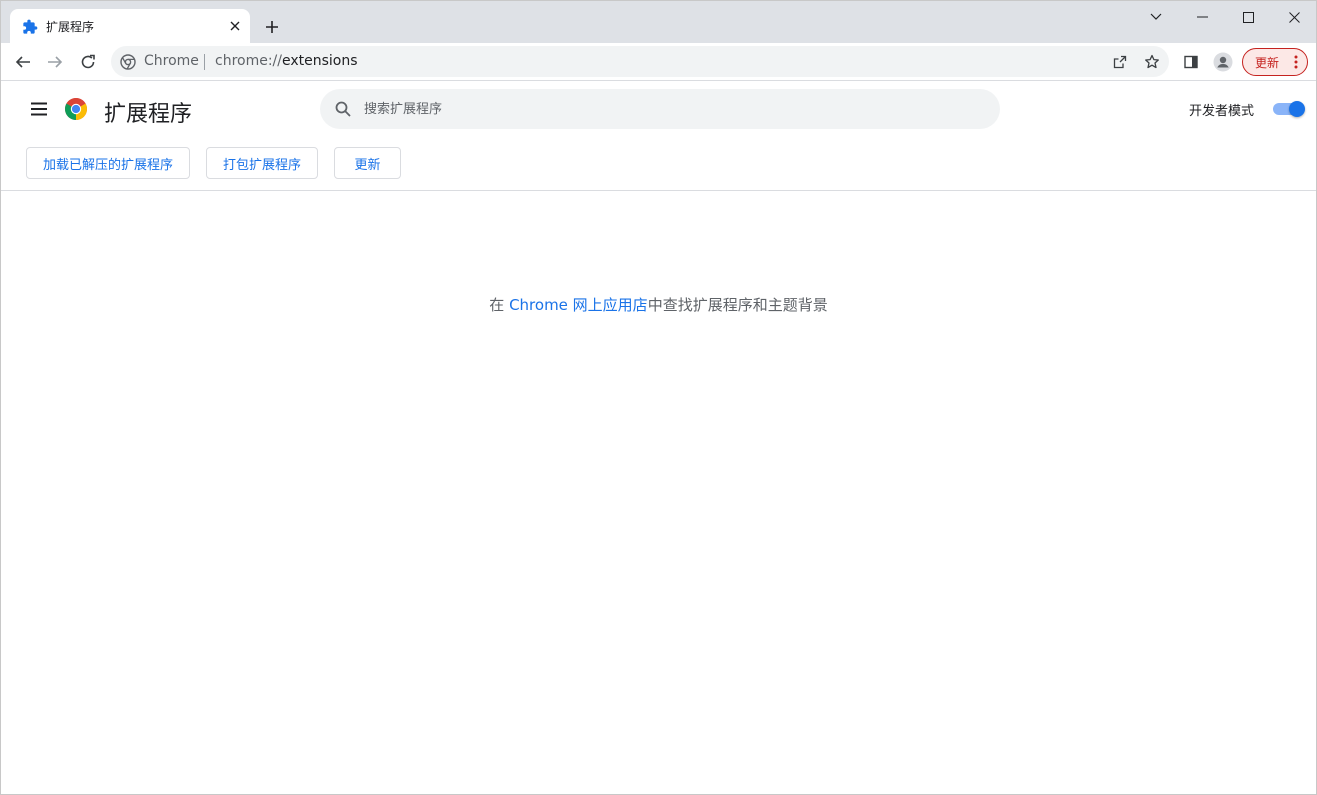 The height and width of the screenshot is (795, 1317). I want to click on empty-suffix: 中查找扩展程序和主题背景, so click(737, 305).